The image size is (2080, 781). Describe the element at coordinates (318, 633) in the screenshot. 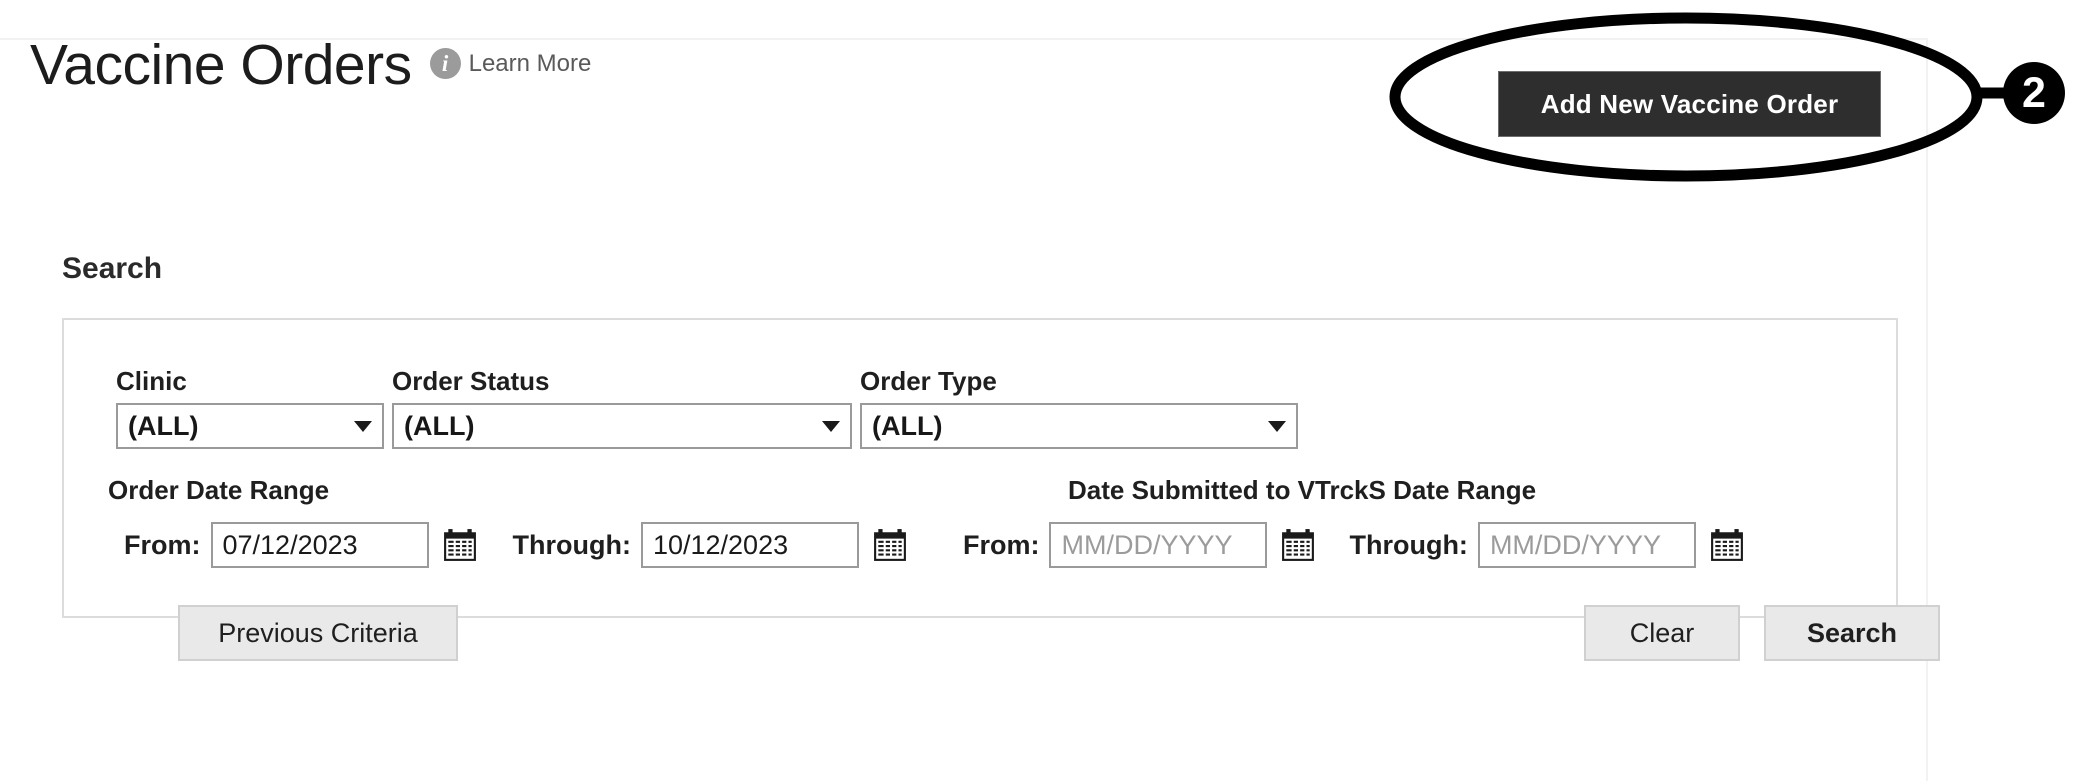

I see `previous-criteria-button: Previous Criteria` at that location.